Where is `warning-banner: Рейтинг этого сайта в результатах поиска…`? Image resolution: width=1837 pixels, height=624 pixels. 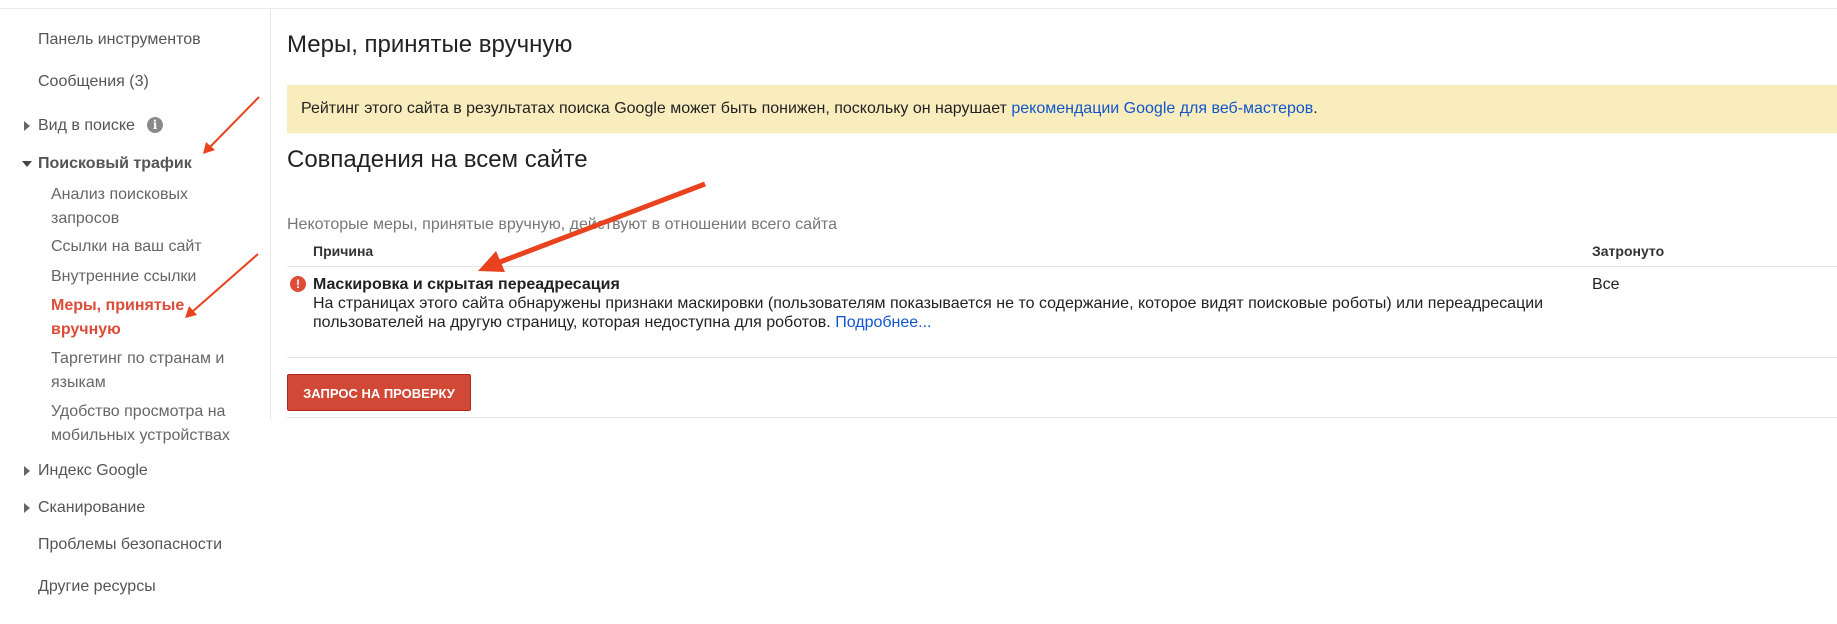 warning-banner: Рейтинг этого сайта в результатах поиска… is located at coordinates (1062, 109).